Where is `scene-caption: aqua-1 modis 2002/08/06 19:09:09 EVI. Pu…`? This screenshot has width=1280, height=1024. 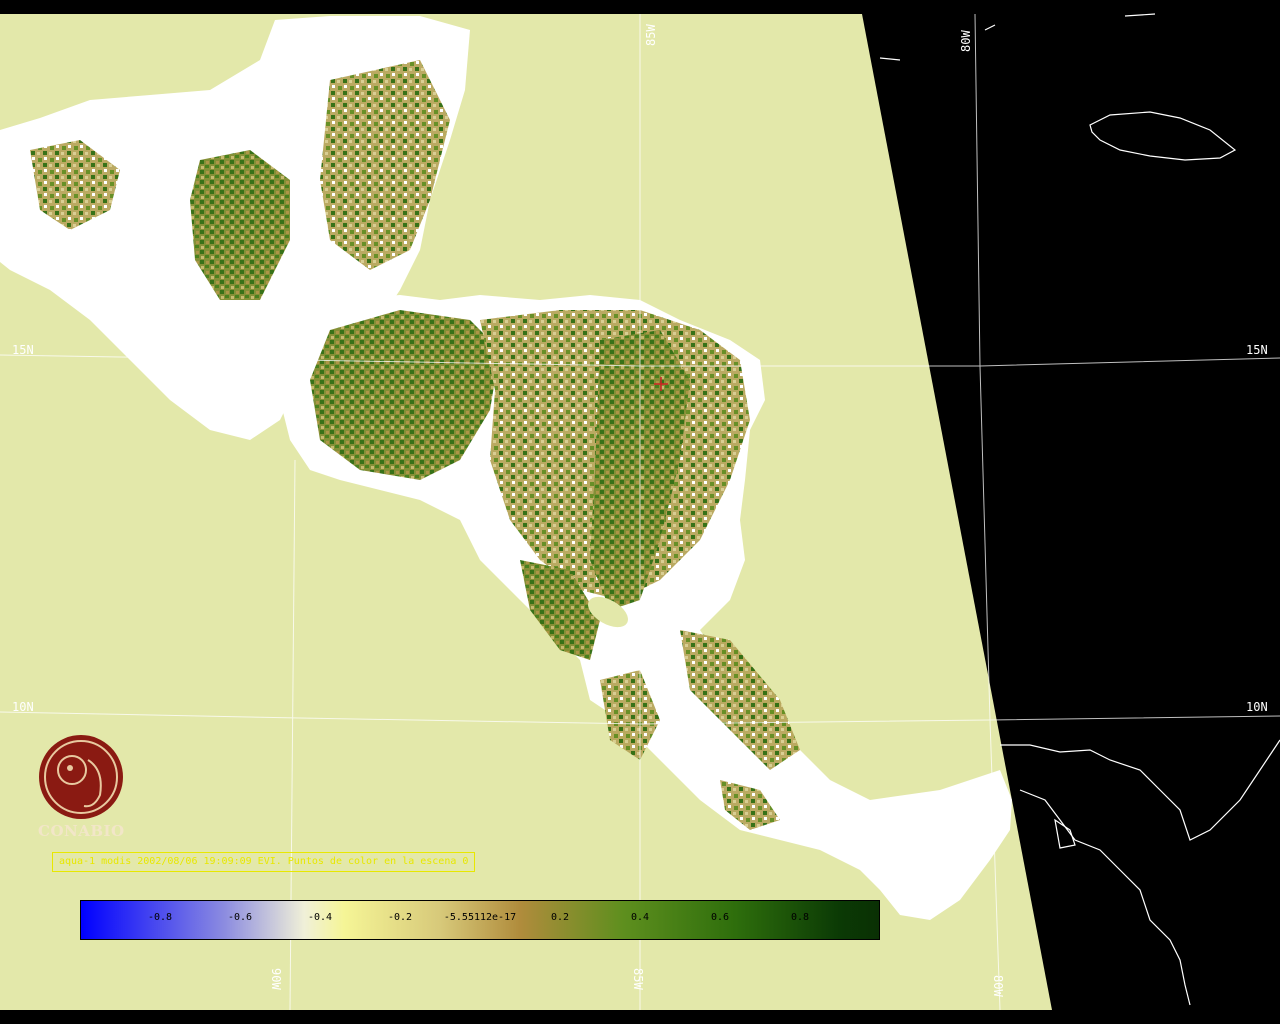 scene-caption: aqua-1 modis 2002/08/06 19:09:09 EVI. Pu… is located at coordinates (264, 862).